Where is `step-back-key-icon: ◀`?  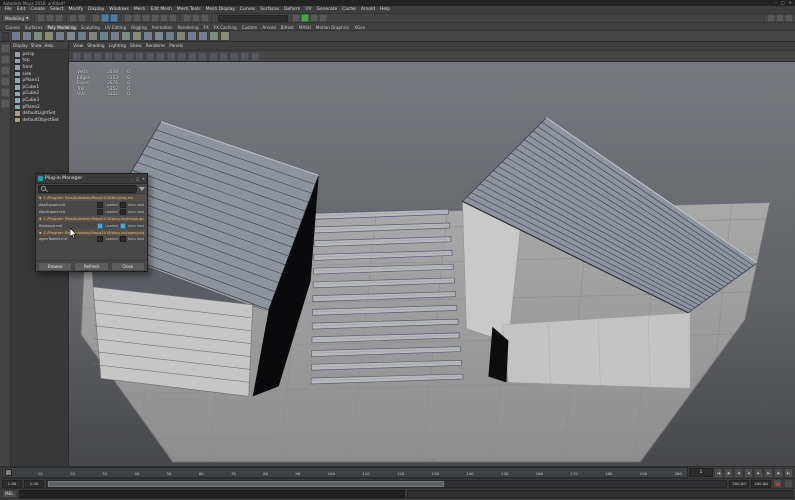 step-back-key-icon: ◀ is located at coordinates (738, 472).